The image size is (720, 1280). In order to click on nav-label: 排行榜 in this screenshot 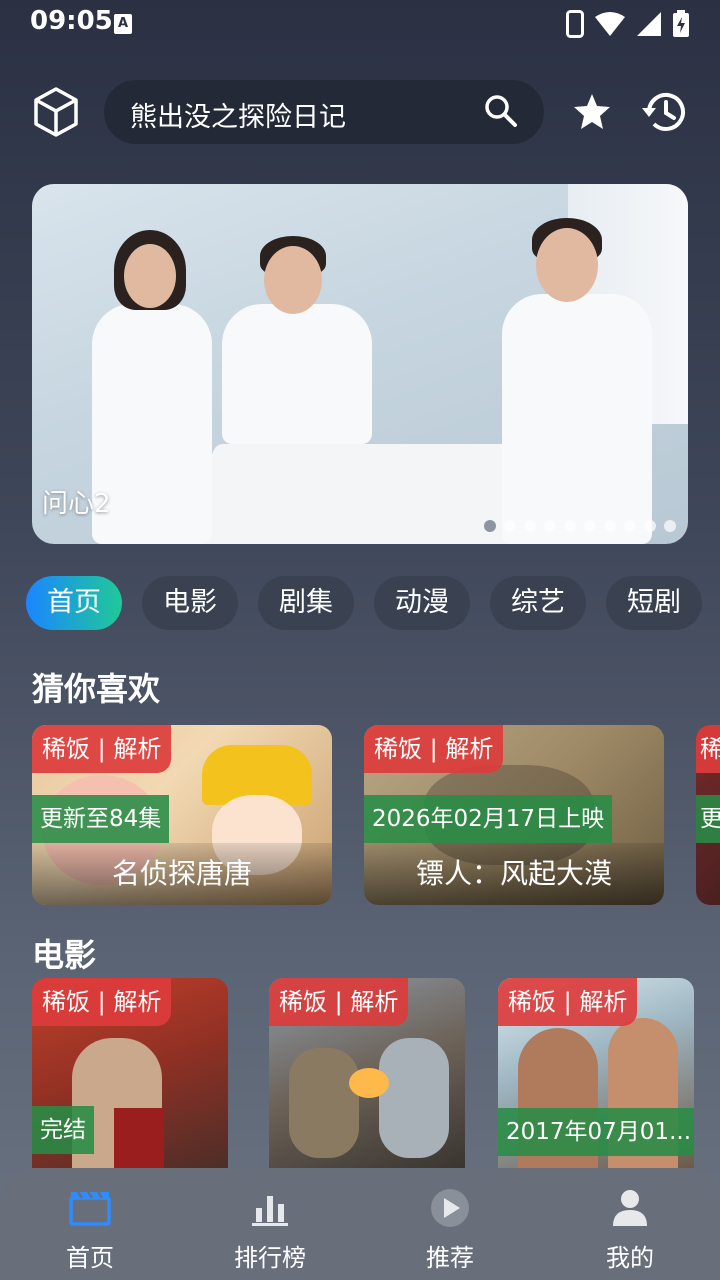, I will do `click(270, 1258)`.